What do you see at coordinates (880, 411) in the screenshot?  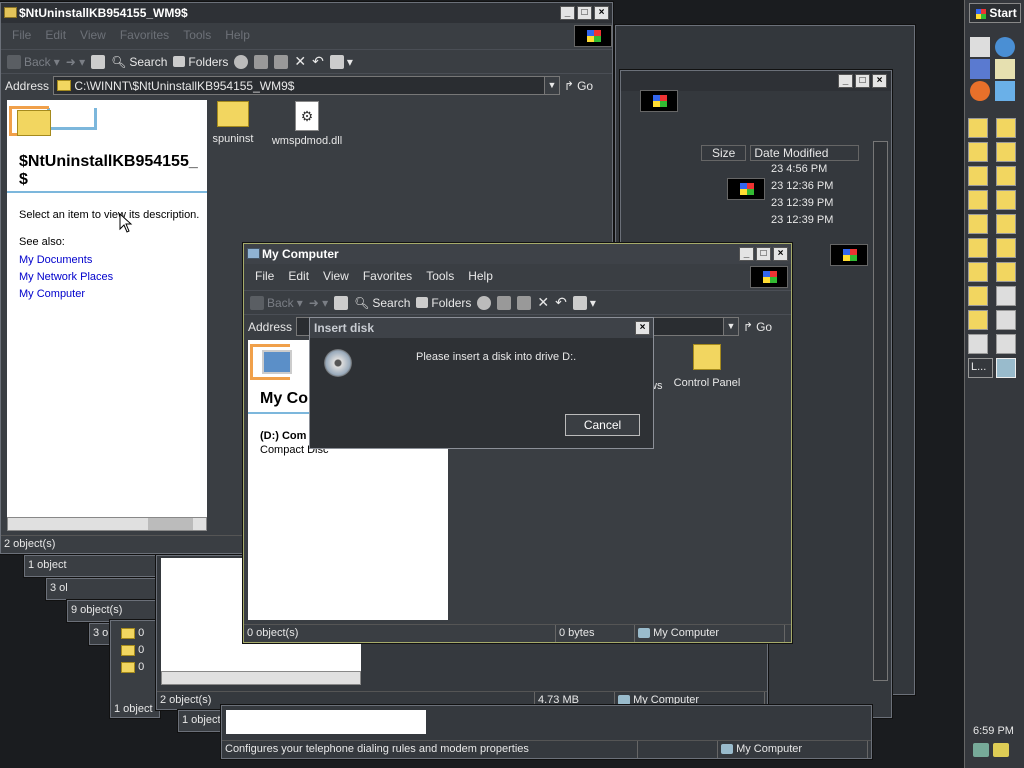 I see `vertical-scrollbar` at bounding box center [880, 411].